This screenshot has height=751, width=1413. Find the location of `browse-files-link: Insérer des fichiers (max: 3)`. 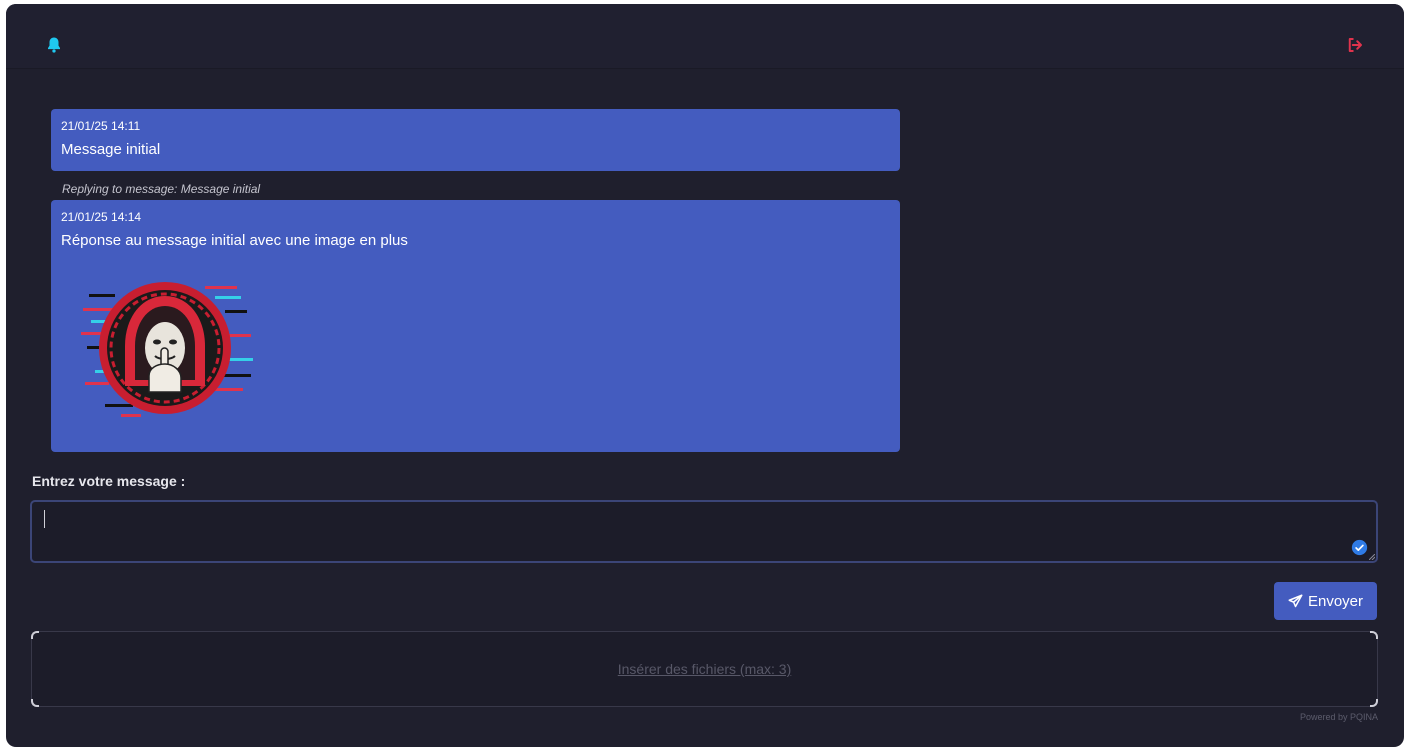

browse-files-link: Insérer des fichiers (max: 3) is located at coordinates (705, 669).